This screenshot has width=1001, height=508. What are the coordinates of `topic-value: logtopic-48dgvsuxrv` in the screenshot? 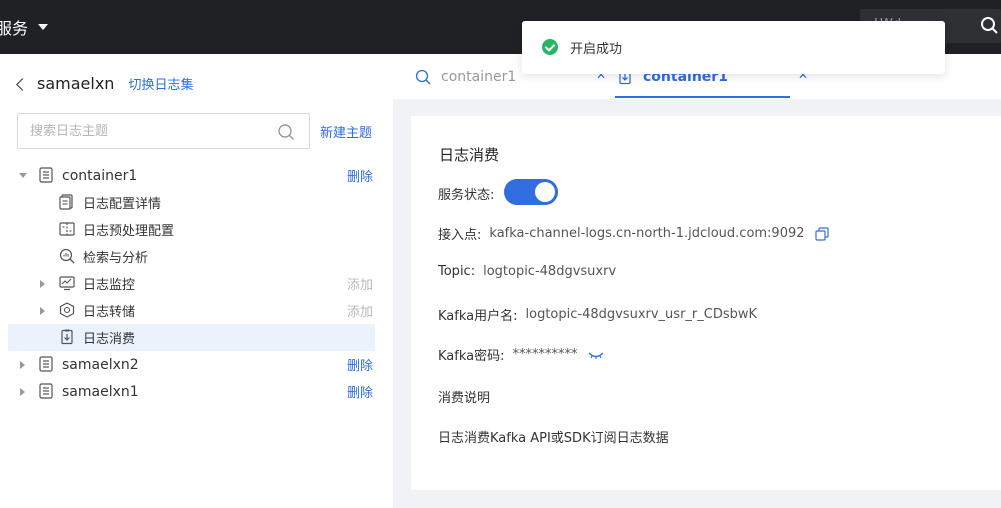 It's located at (550, 271).